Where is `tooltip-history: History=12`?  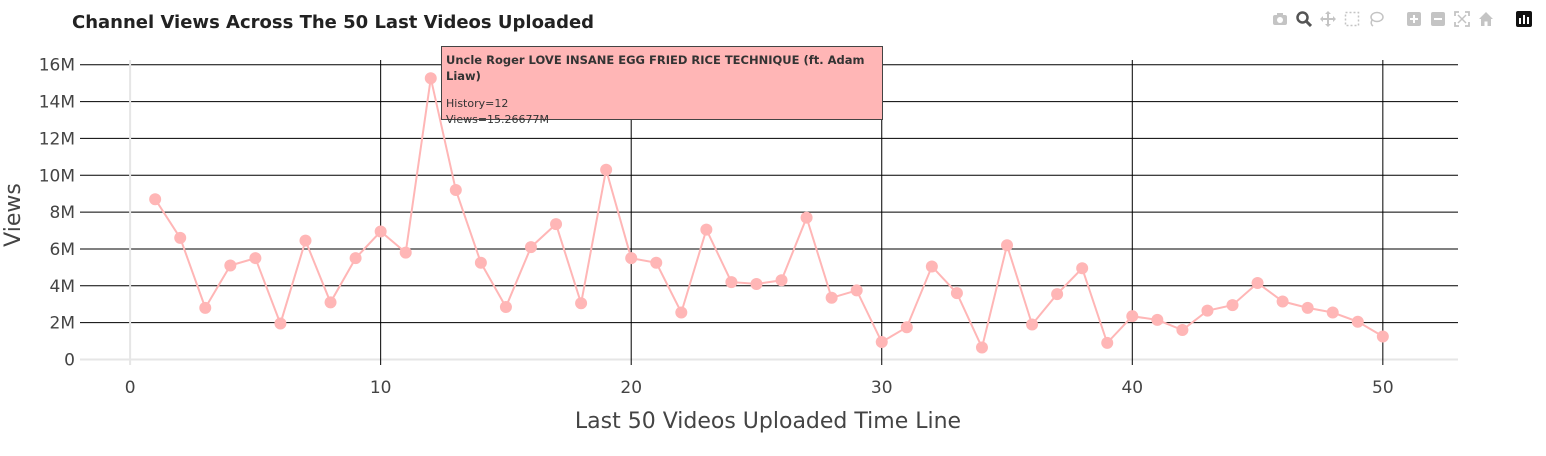 tooltip-history: History=12 is located at coordinates (477, 103).